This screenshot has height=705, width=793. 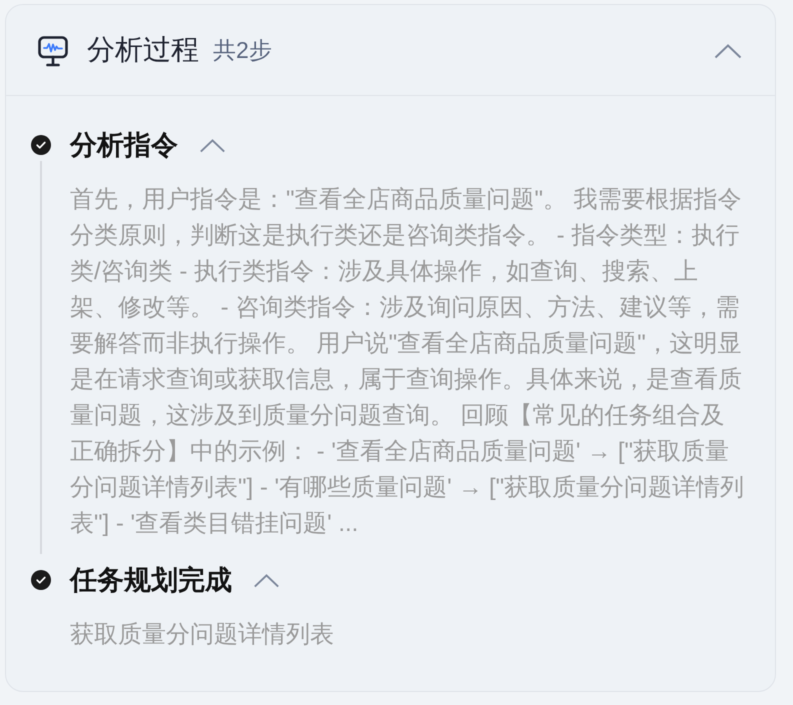 I want to click on panel-title: 分析过程, so click(x=143, y=50).